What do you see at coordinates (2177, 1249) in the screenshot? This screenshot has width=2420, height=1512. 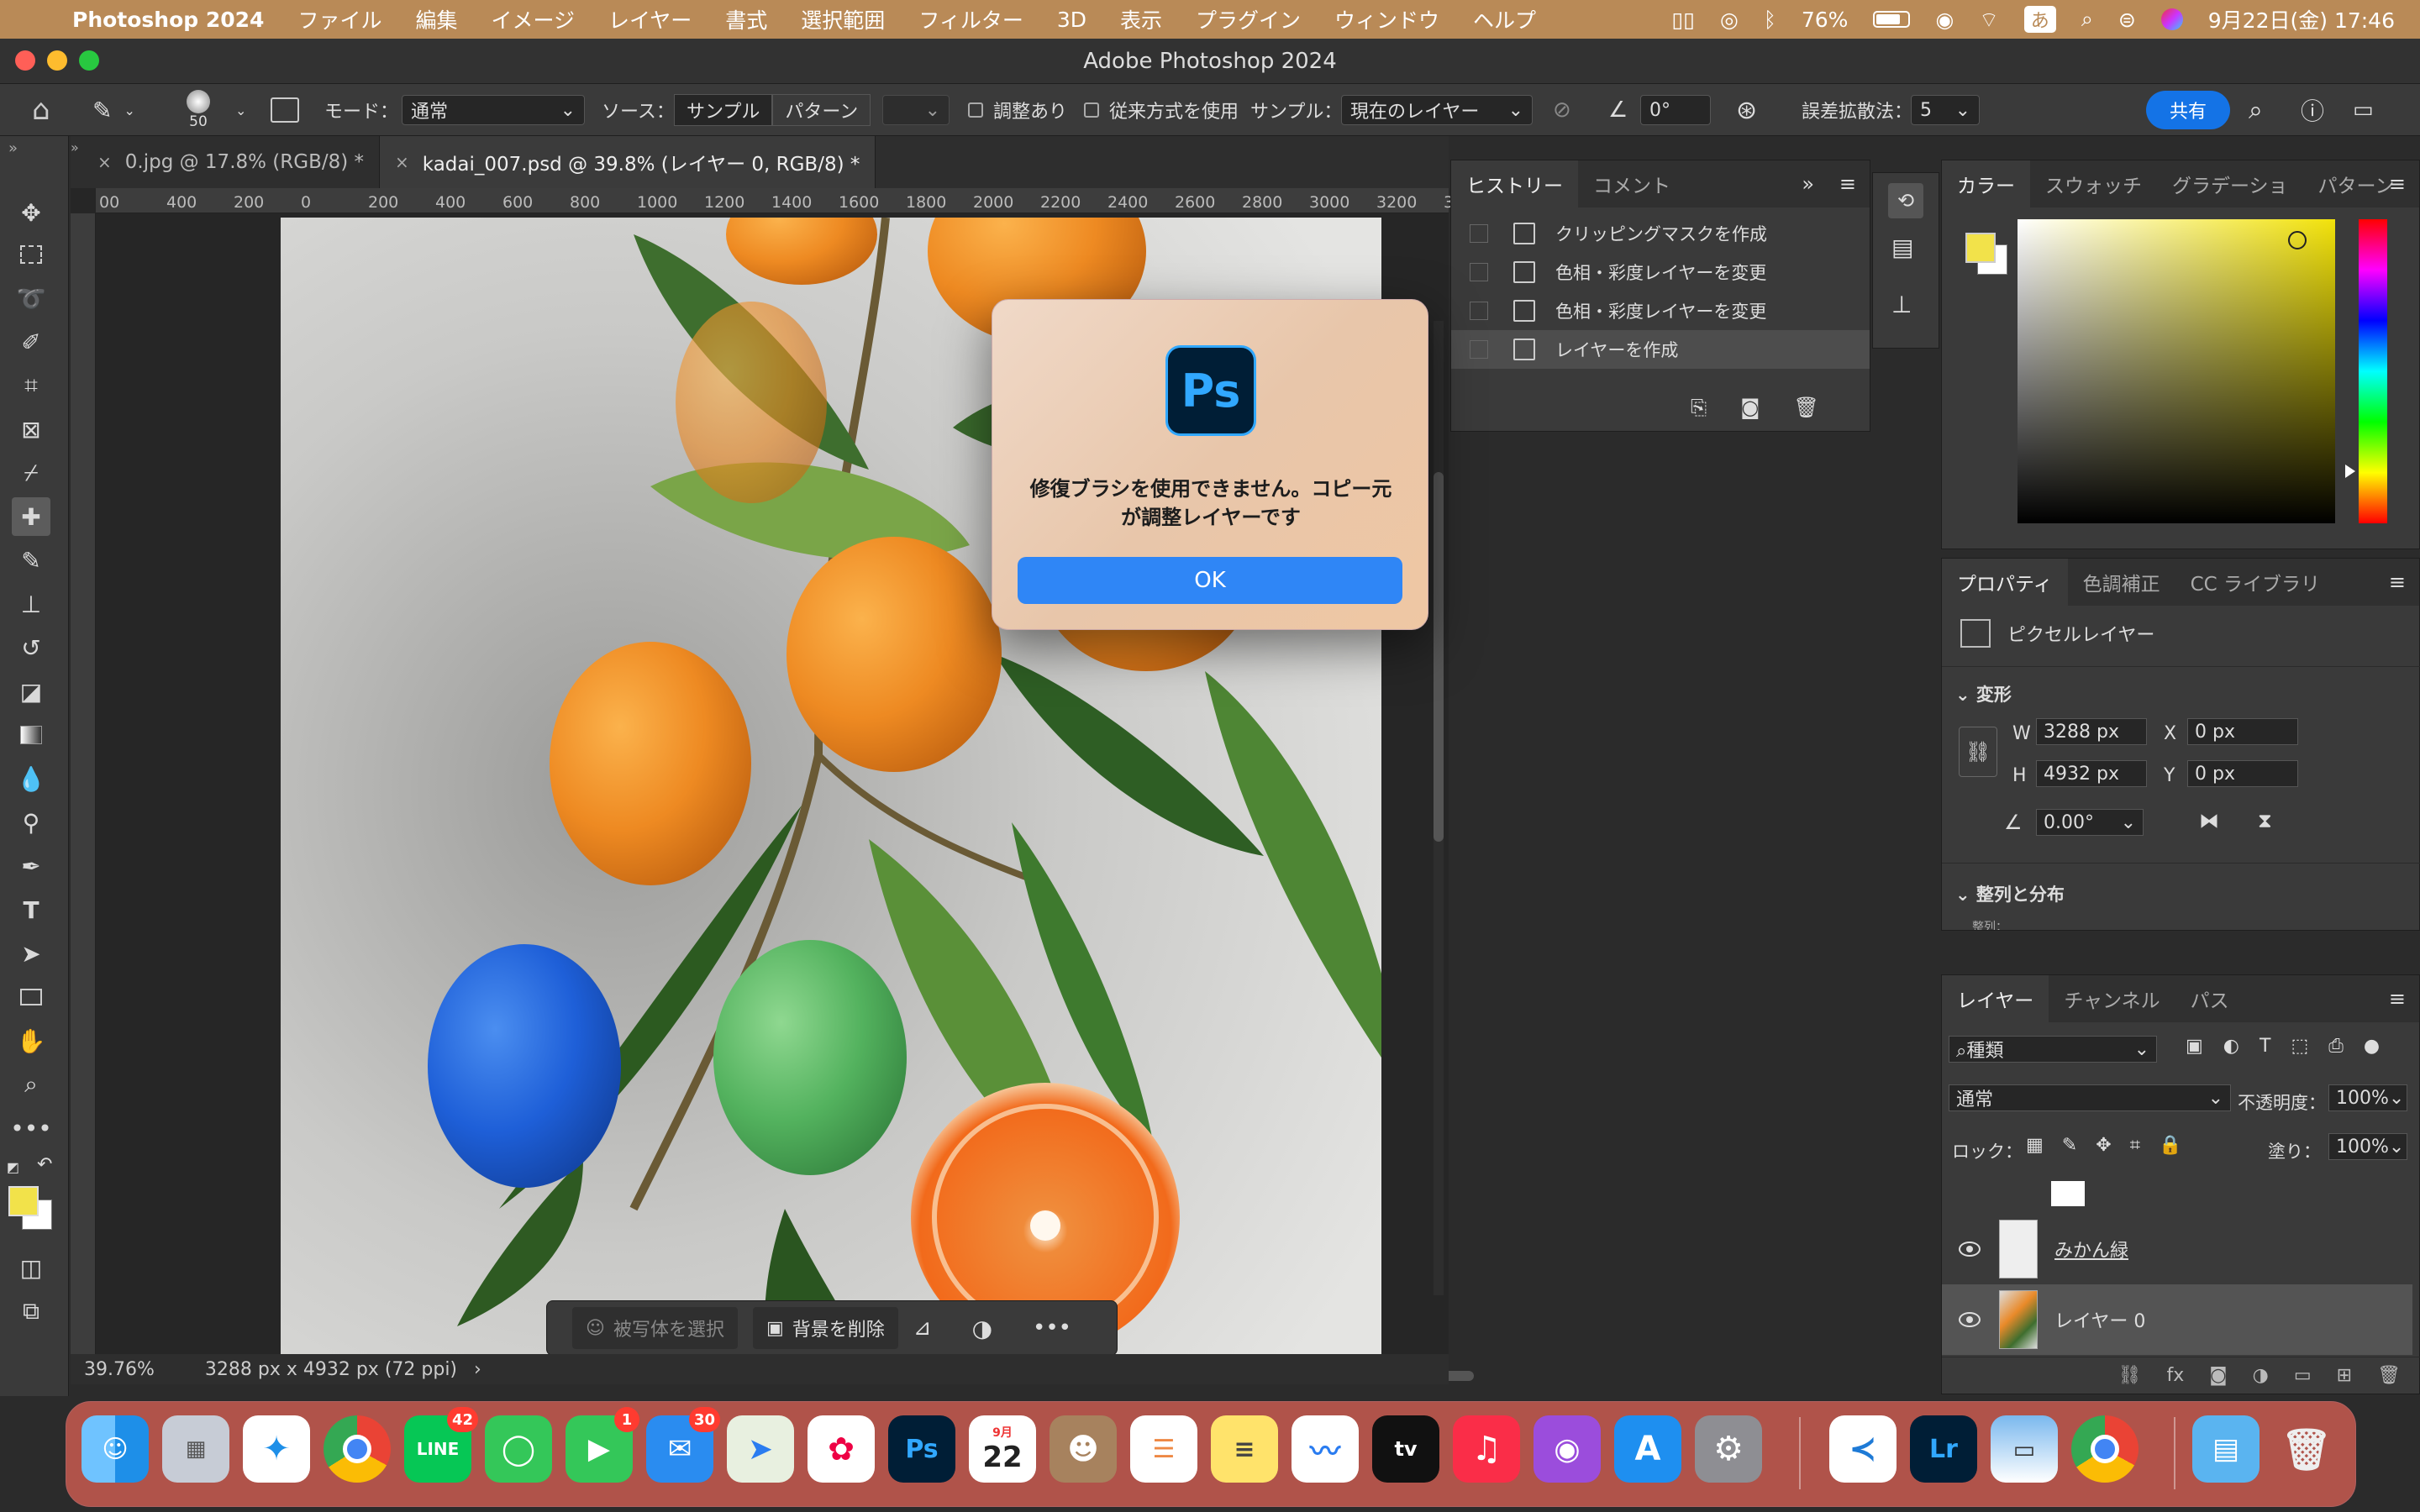 I see `layer-row: みかん緑` at bounding box center [2177, 1249].